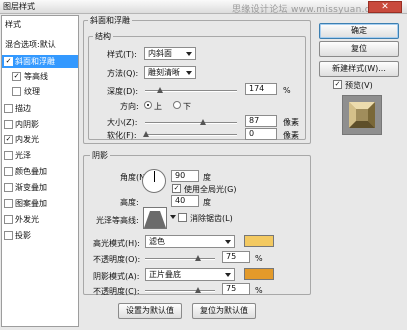  I want to click on sidebar-item-texture: 纹理, so click(40, 91).